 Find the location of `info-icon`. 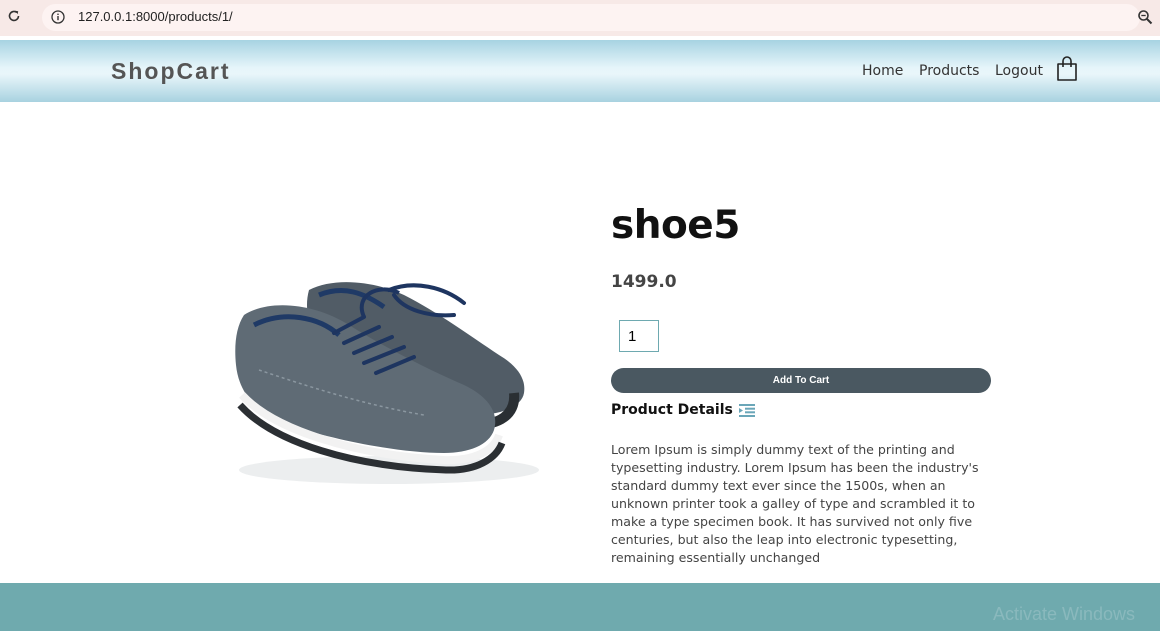

info-icon is located at coordinates (58, 17).